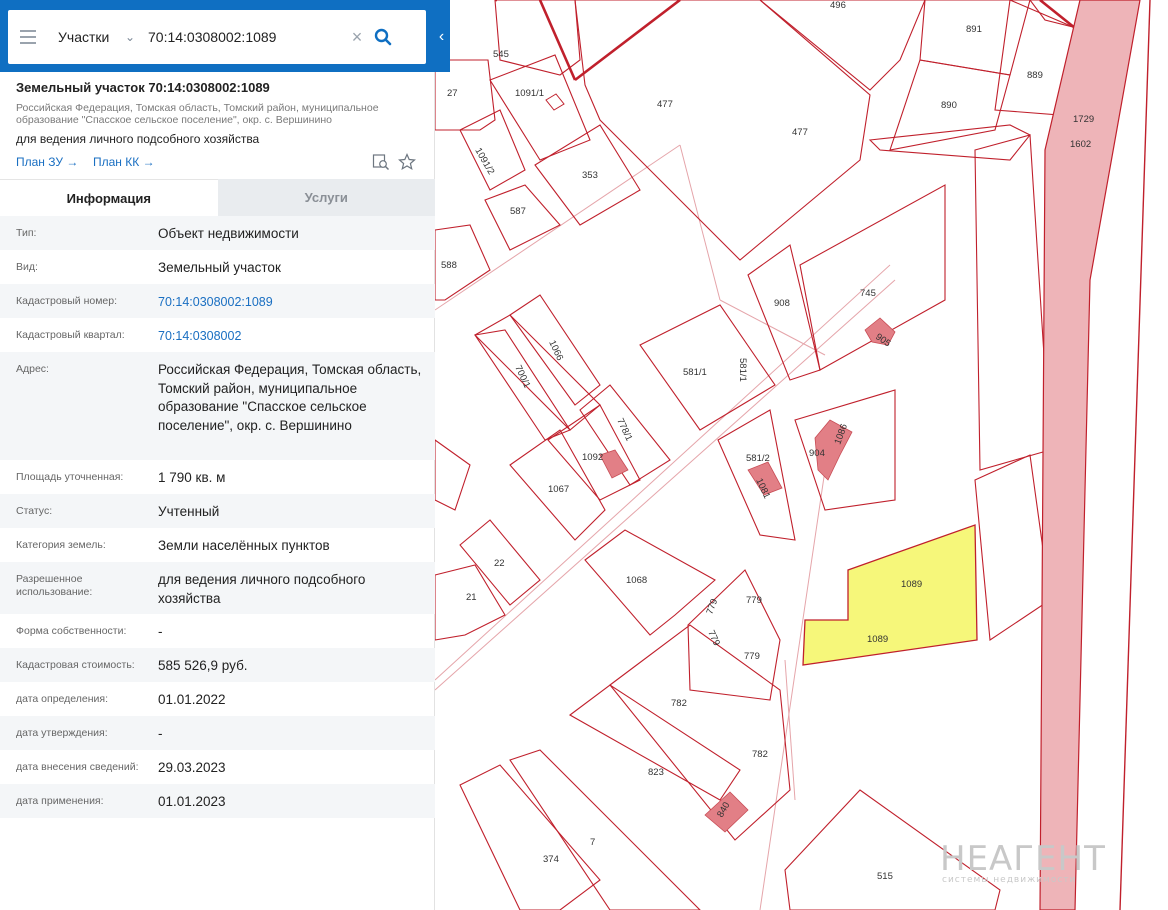 Image resolution: width=1168 pixels, height=910 pixels. What do you see at coordinates (868, 293) in the screenshot?
I see `plot-label: 745` at bounding box center [868, 293].